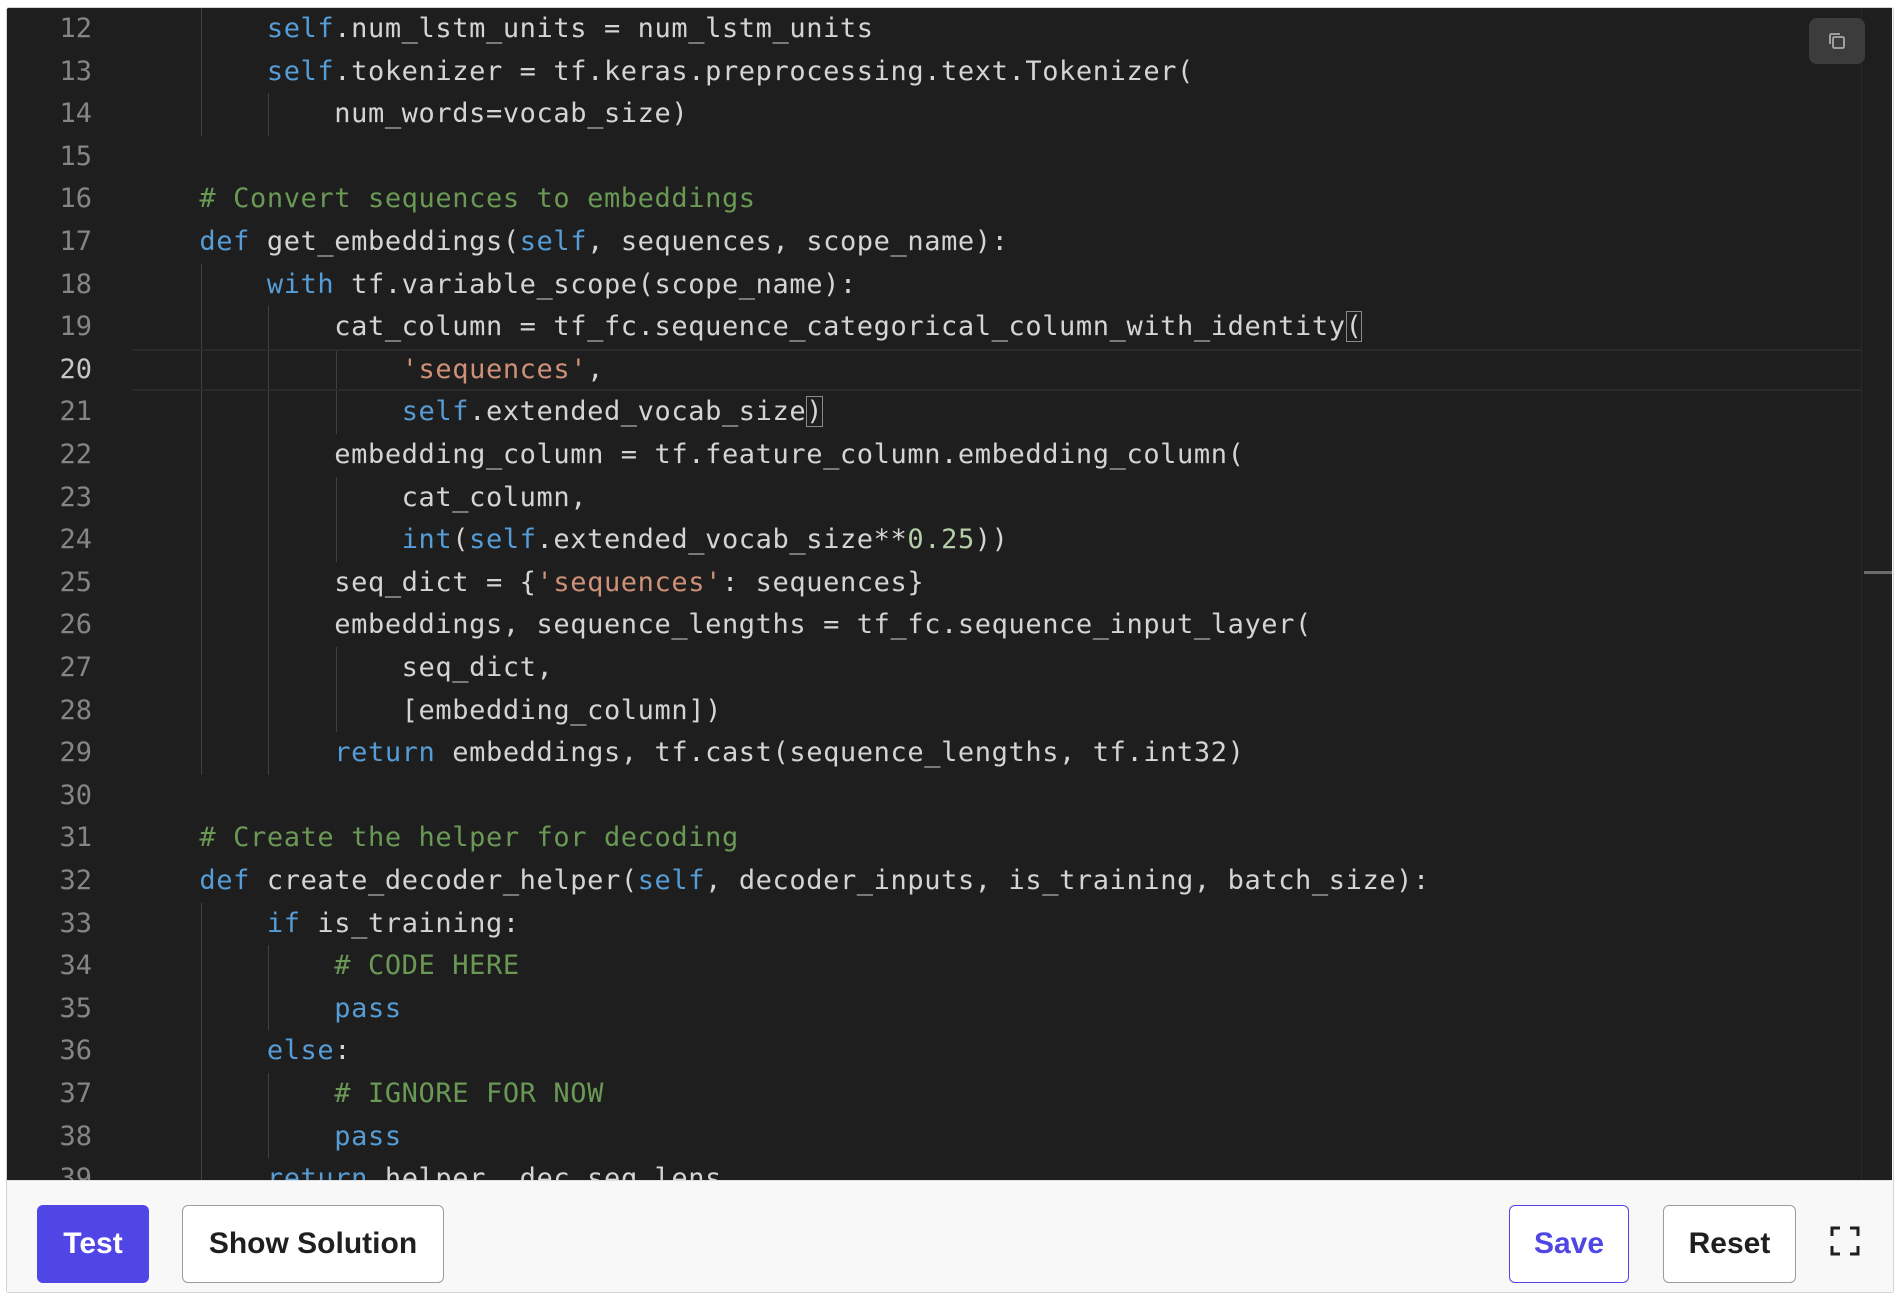 The width and height of the screenshot is (1900, 1303). What do you see at coordinates (469, 1093) in the screenshot?
I see `code-token: # IGNORE FOR NOW` at bounding box center [469, 1093].